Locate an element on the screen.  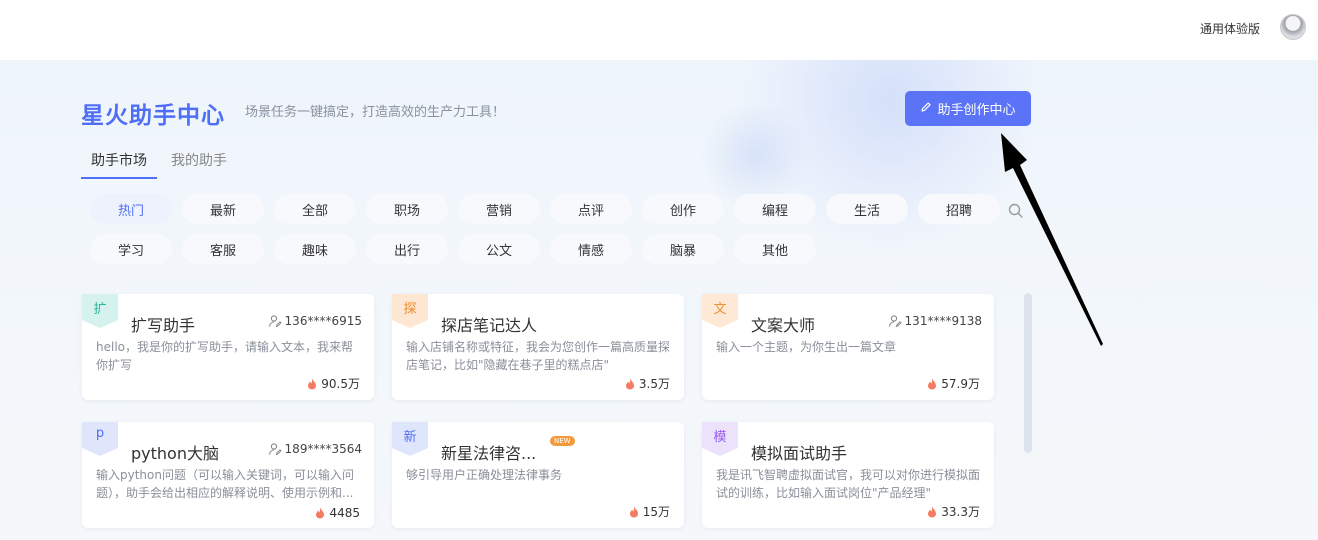
card-usage-count: 33.3万 is located at coordinates (960, 512).